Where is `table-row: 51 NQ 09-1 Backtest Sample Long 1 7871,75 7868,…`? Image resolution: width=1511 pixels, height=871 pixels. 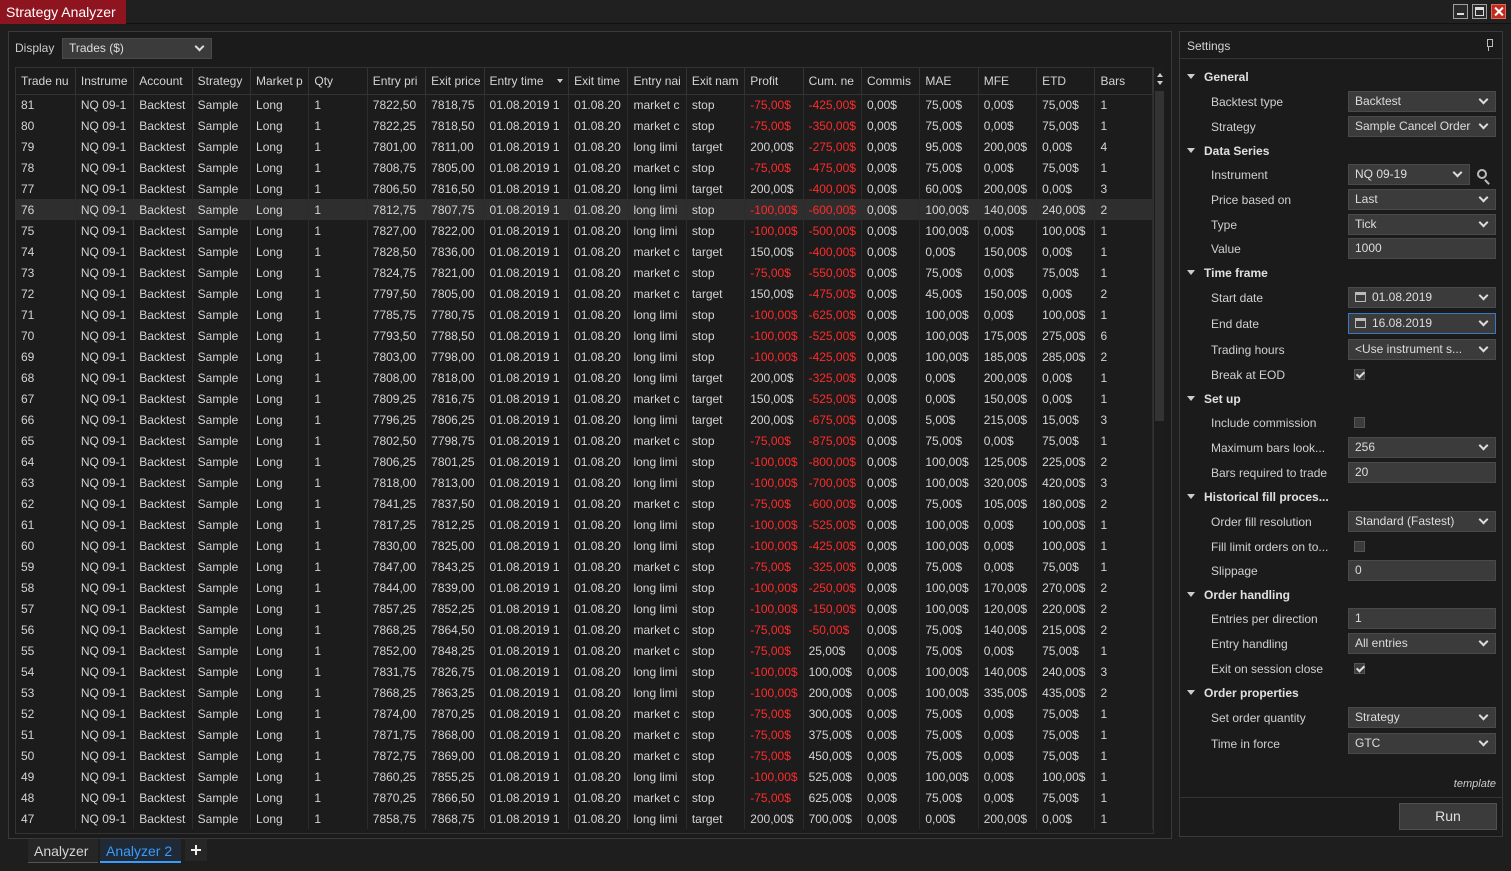
table-row: 51 NQ 09-1 Backtest Sample Long 1 7871,75 7868,… is located at coordinates (584, 734).